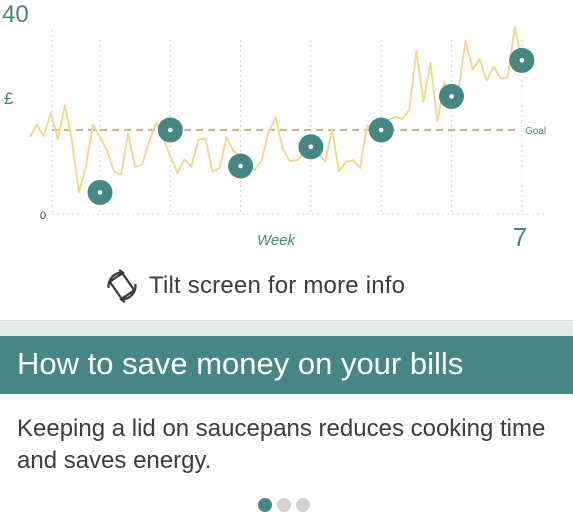 This screenshot has width=573, height=530. What do you see at coordinates (535, 131) in the screenshot?
I see `goal-label: Goal` at bounding box center [535, 131].